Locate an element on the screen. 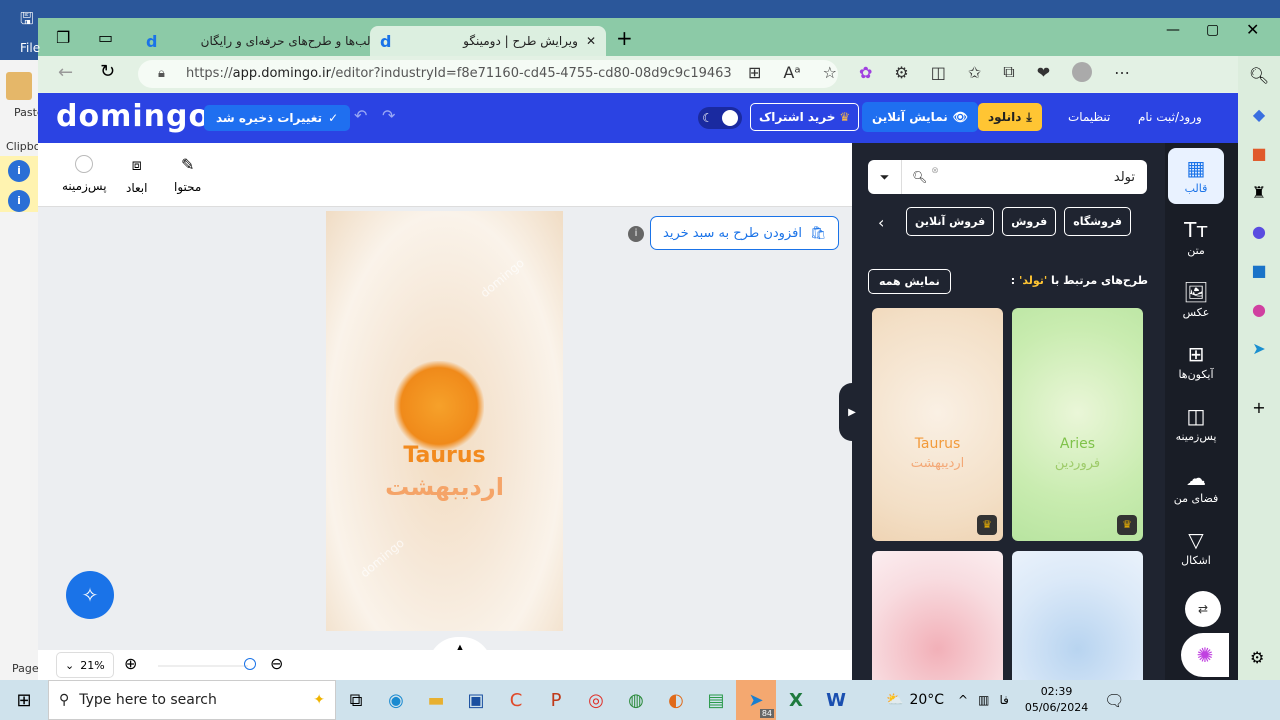 This screenshot has width=1280, height=720. lock-icon: 🔒︎ is located at coordinates (161, 74).